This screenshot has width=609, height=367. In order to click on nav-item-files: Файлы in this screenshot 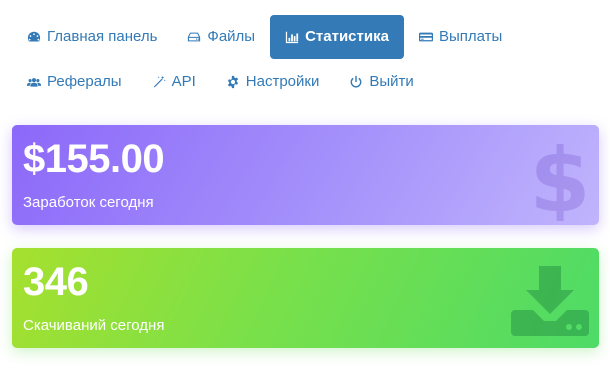, I will do `click(221, 37)`.